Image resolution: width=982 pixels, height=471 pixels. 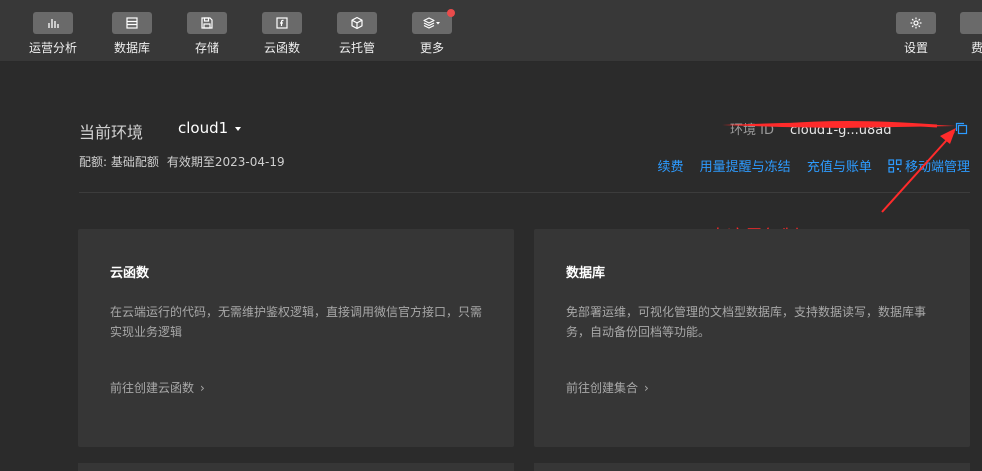 I want to click on toolbar-label: 云托管, so click(x=356, y=48).